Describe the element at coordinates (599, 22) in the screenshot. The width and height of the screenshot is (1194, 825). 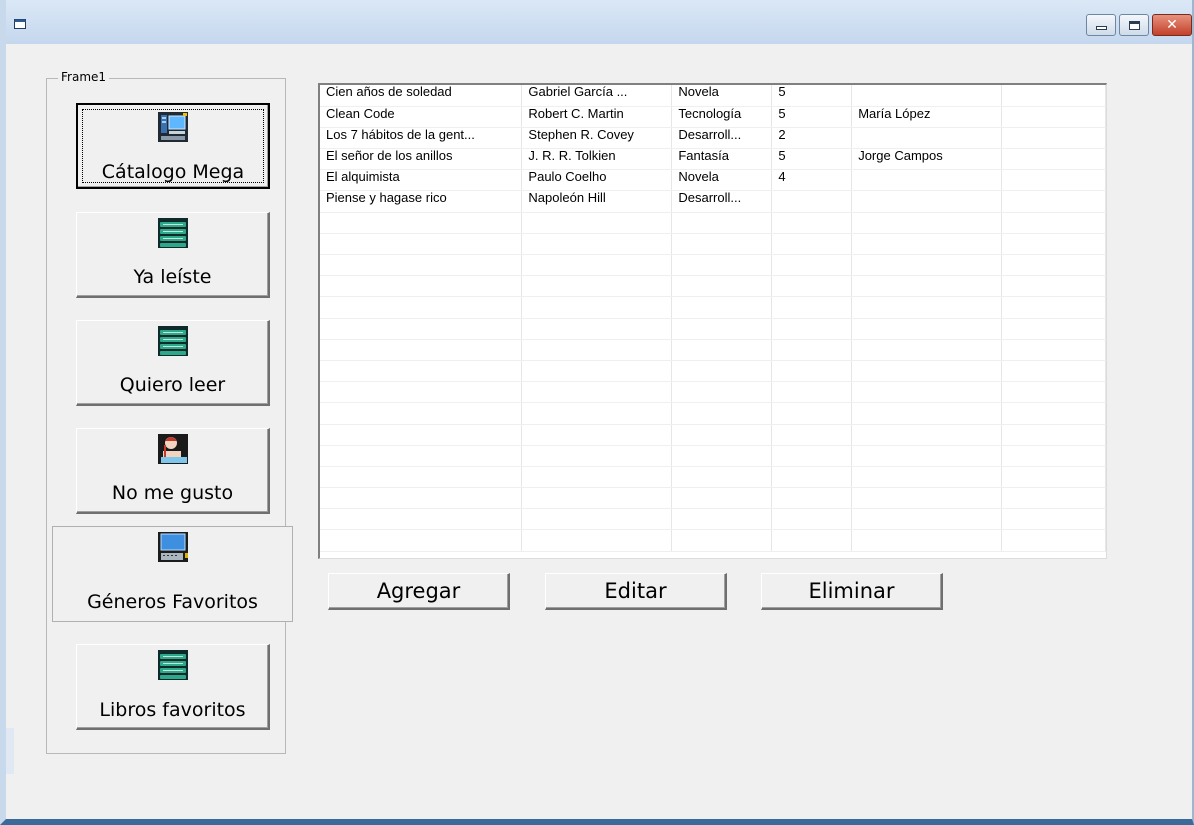
I see `title-bar: ✕` at that location.